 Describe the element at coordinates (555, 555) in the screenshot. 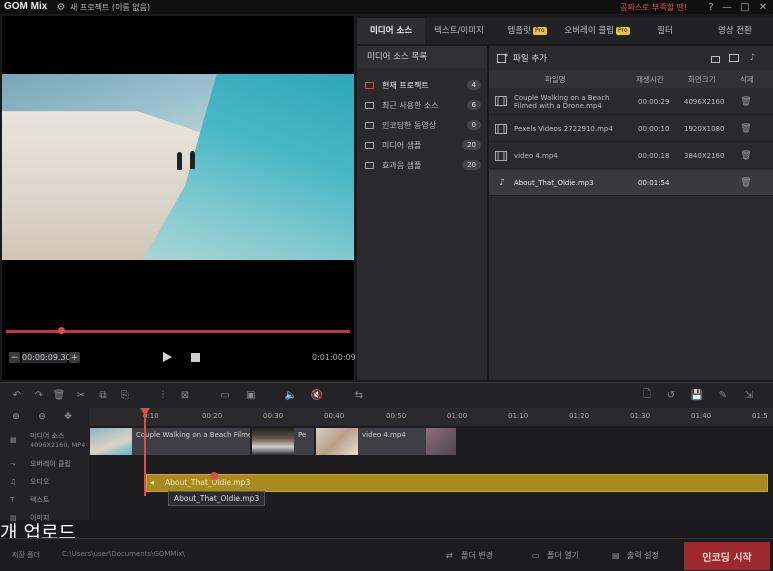

I see `open-folder-button: ▭ 폴더 열기` at that location.